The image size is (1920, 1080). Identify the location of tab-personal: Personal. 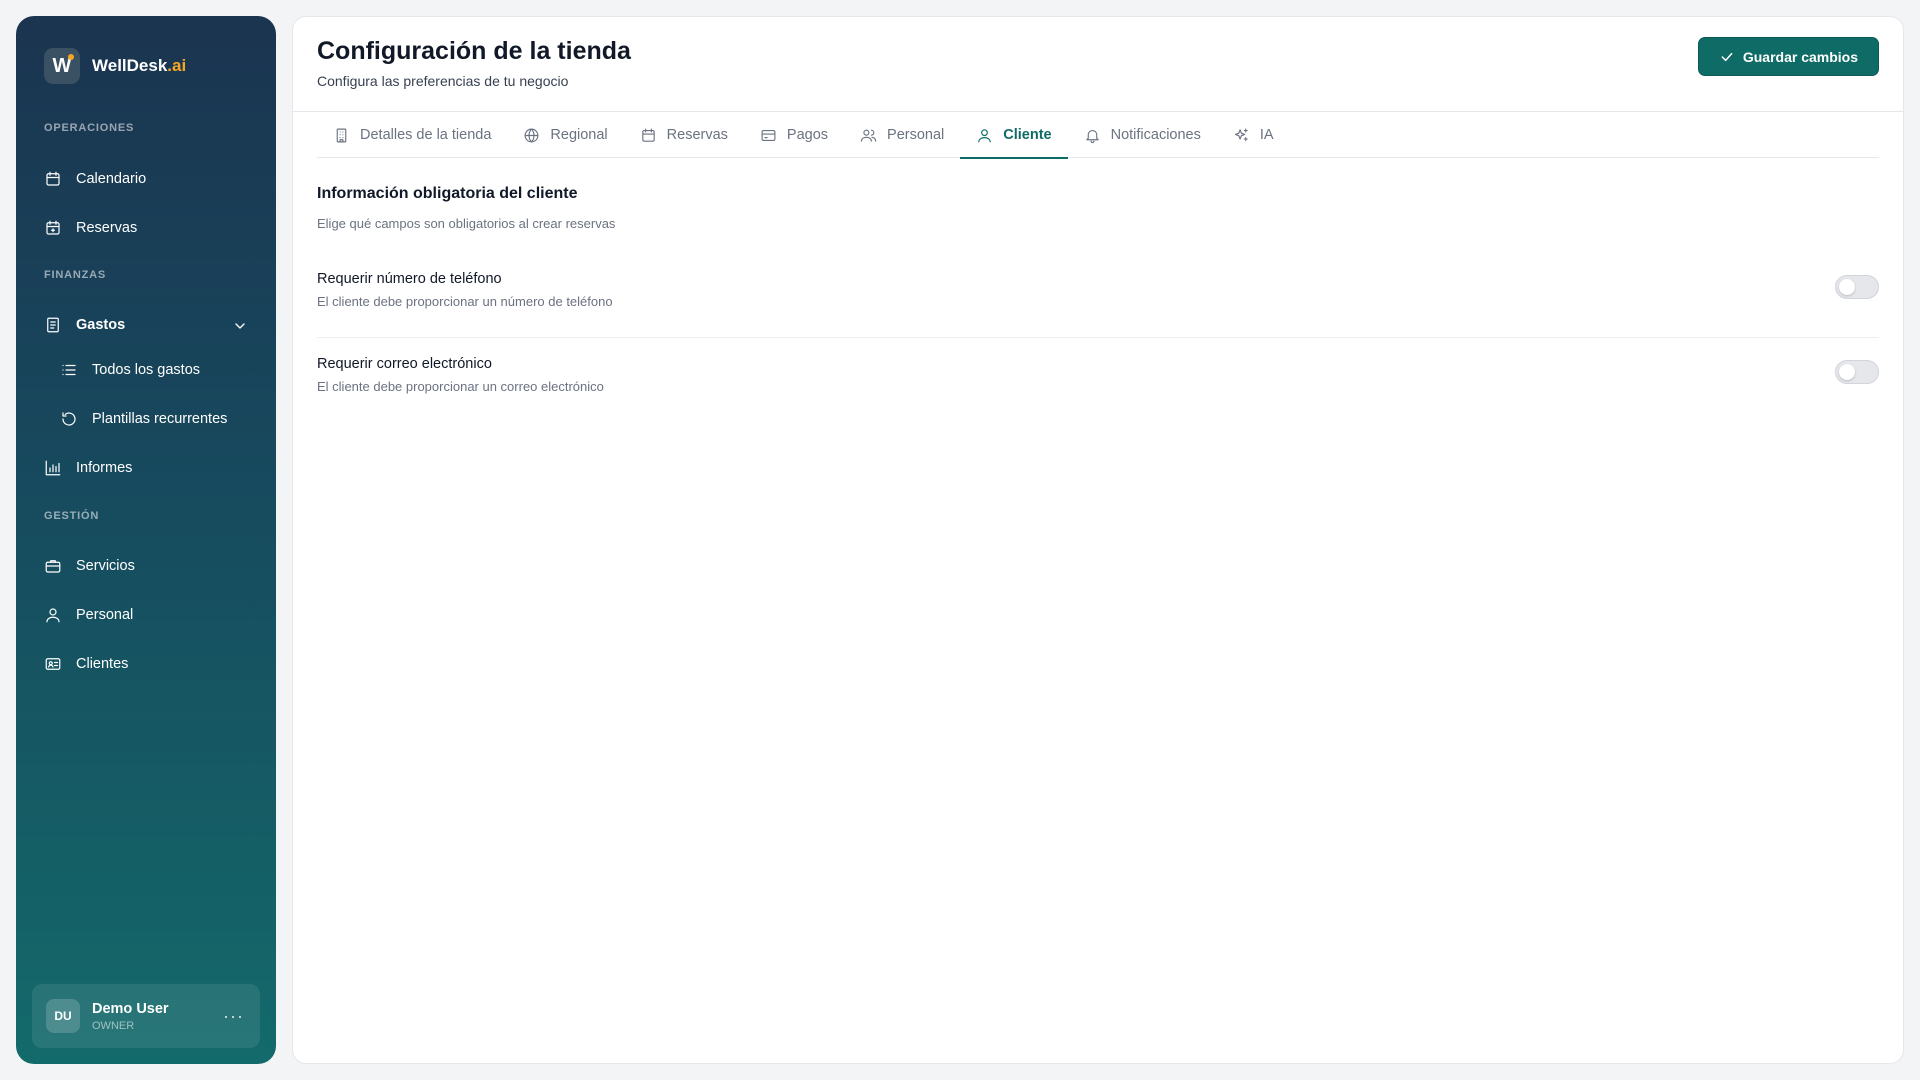
(902, 135).